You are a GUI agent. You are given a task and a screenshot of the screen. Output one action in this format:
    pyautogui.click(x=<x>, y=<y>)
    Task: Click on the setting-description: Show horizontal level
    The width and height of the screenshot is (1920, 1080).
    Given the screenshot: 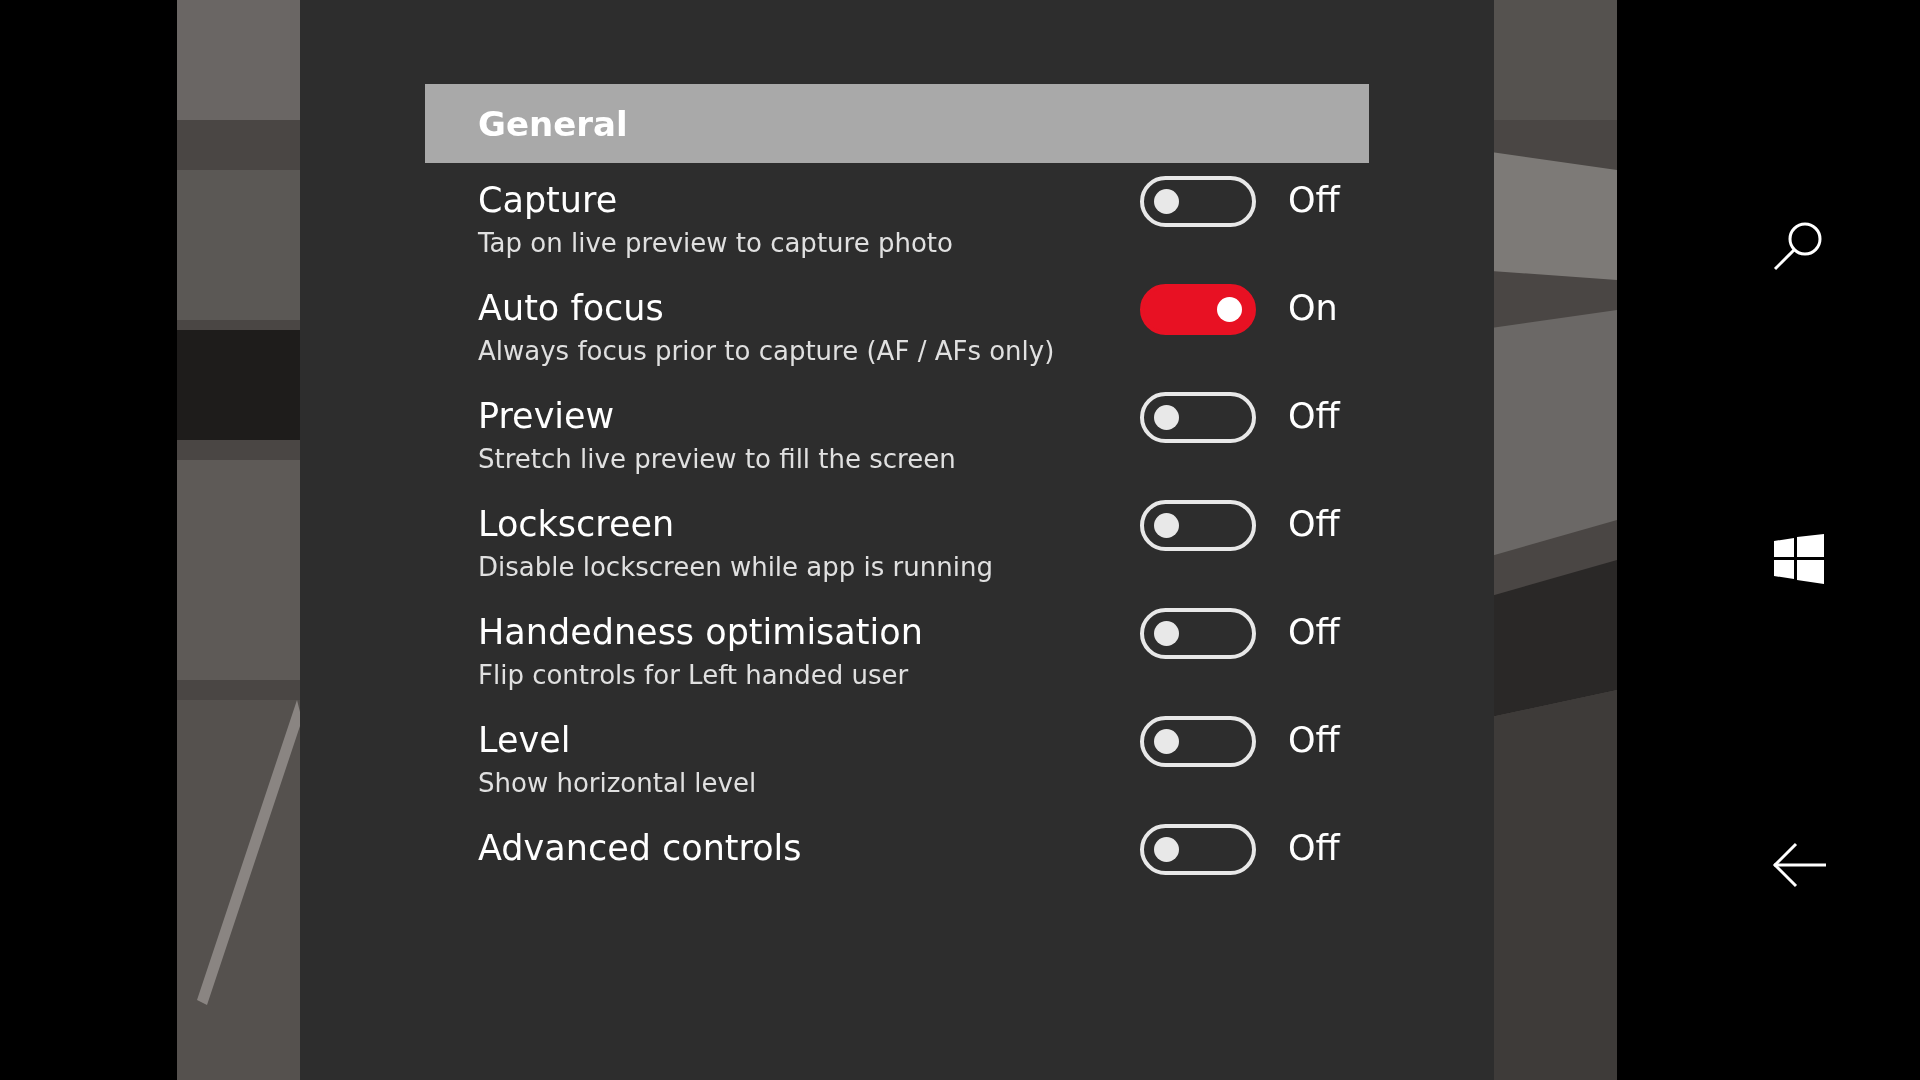 What is the action you would take?
    pyautogui.click(x=618, y=783)
    